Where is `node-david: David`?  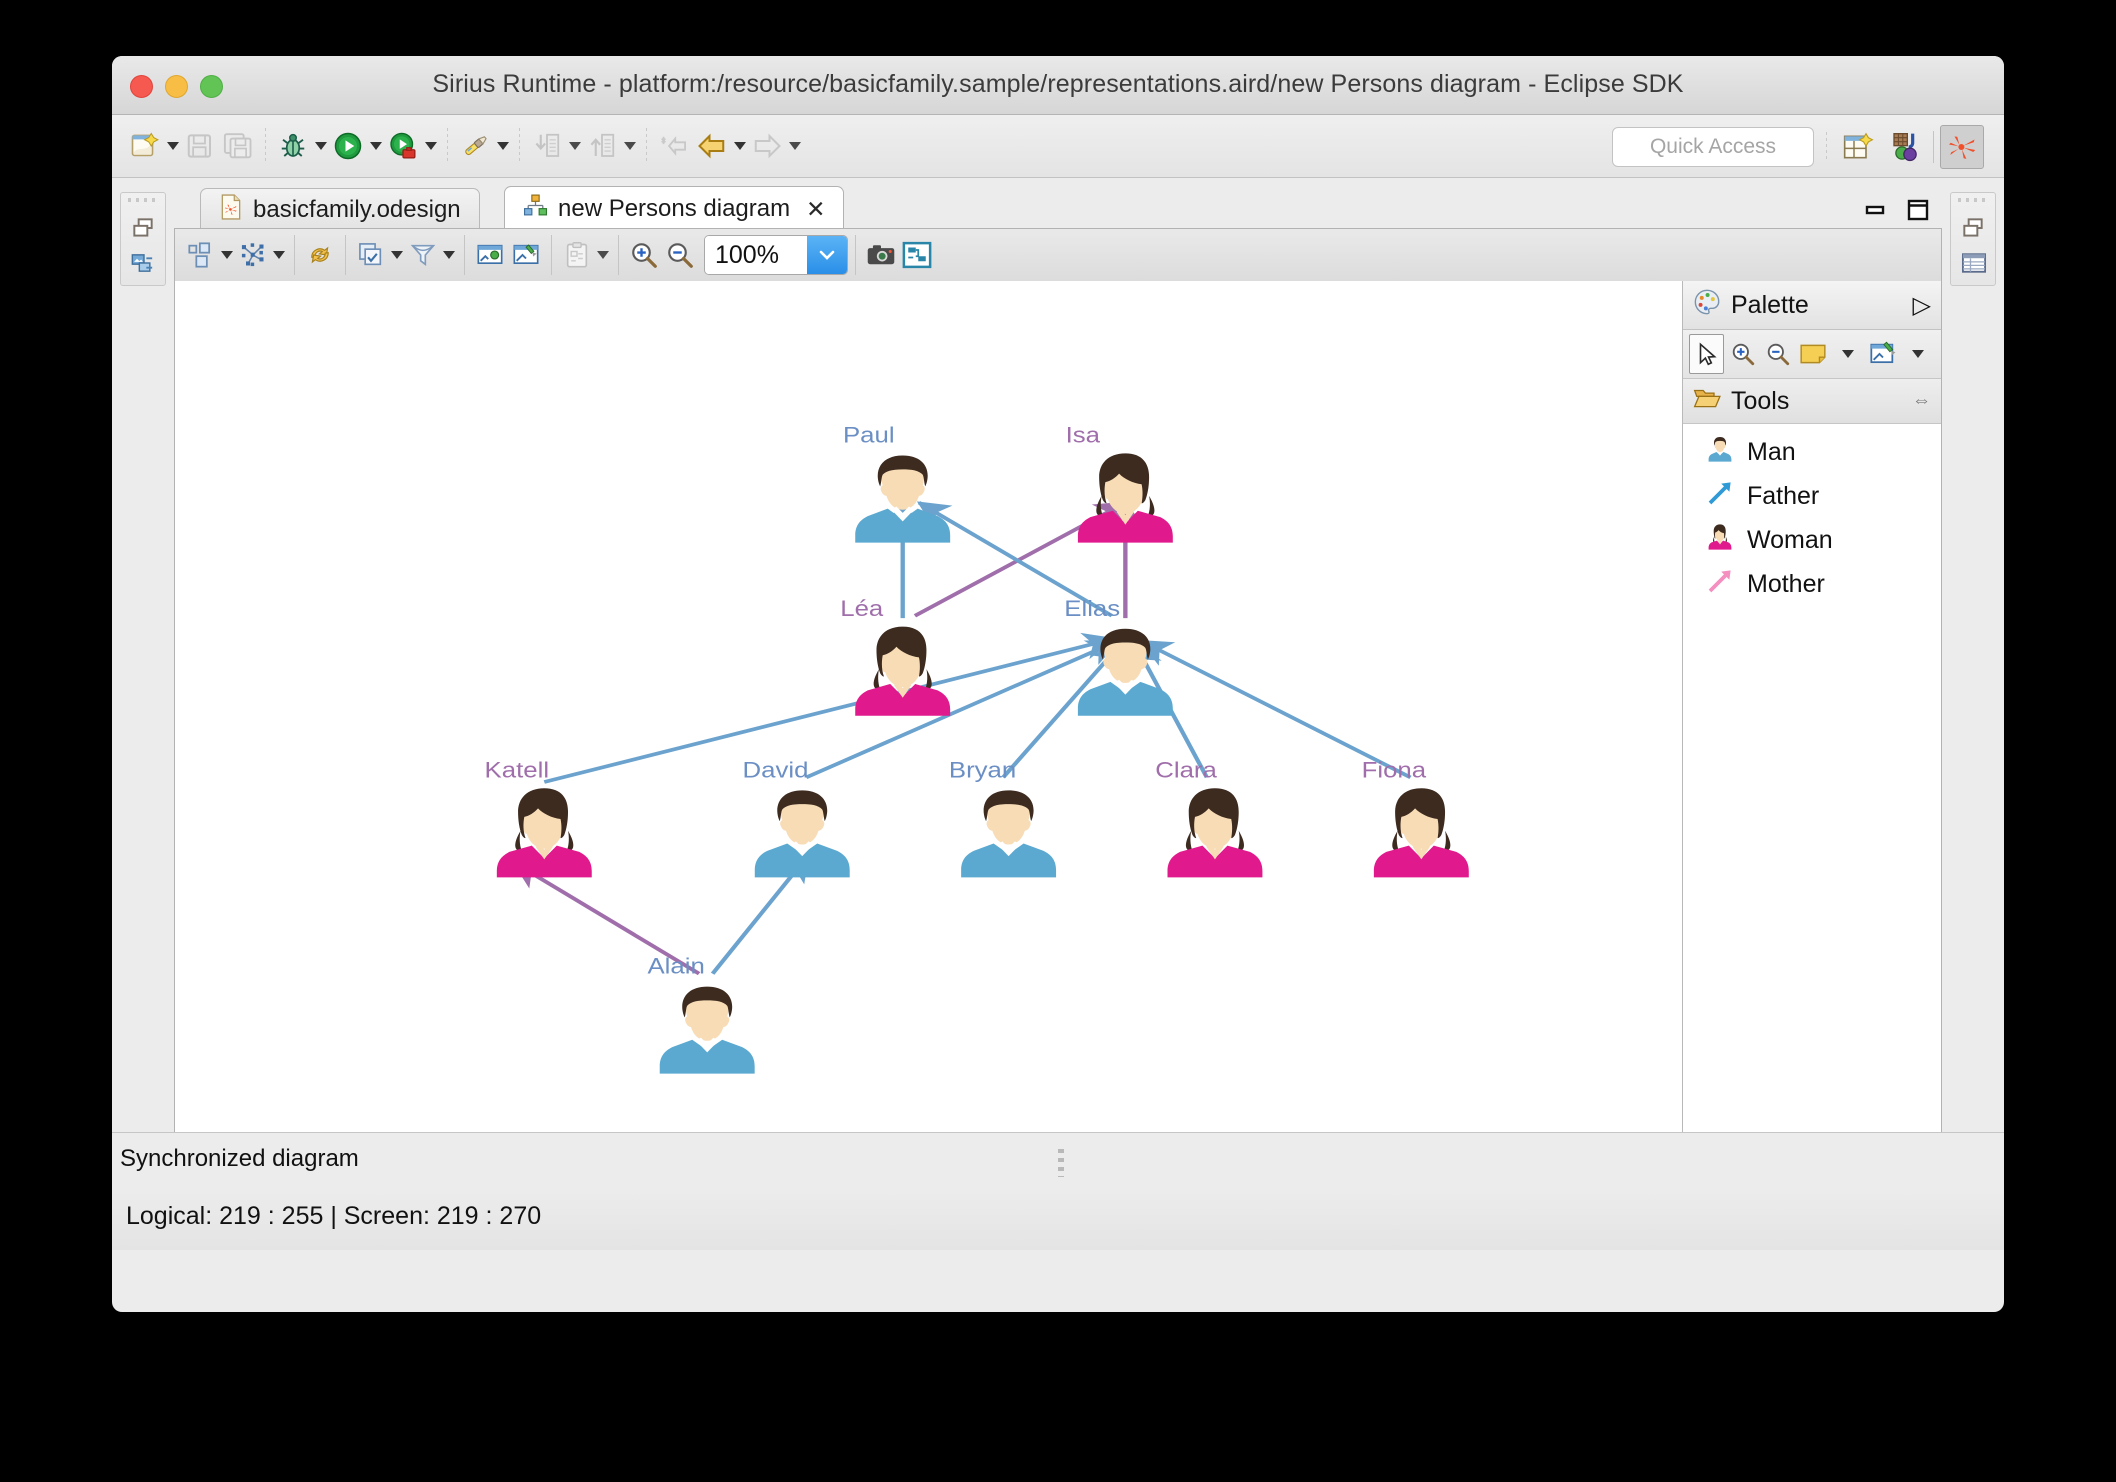
node-david: David is located at coordinates (796, 818).